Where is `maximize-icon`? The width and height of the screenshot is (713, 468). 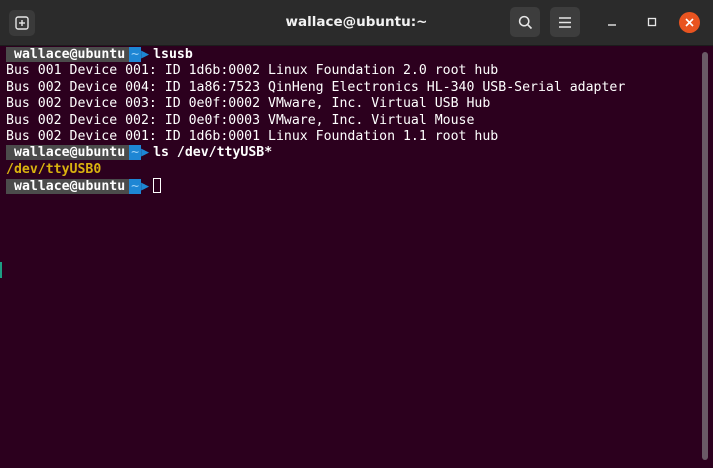 maximize-icon is located at coordinates (652, 22).